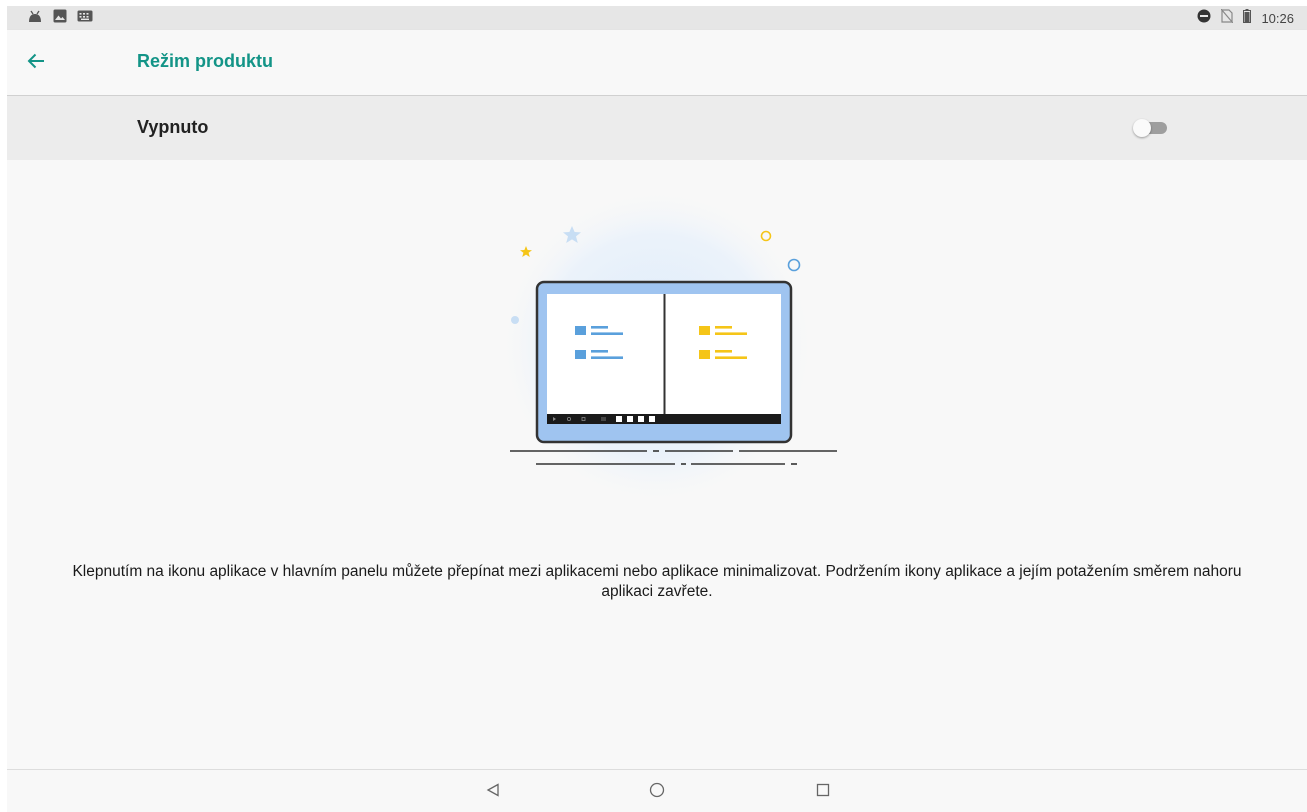 The height and width of the screenshot is (812, 1307). Describe the element at coordinates (85, 18) in the screenshot. I see `keyboard-icon` at that location.